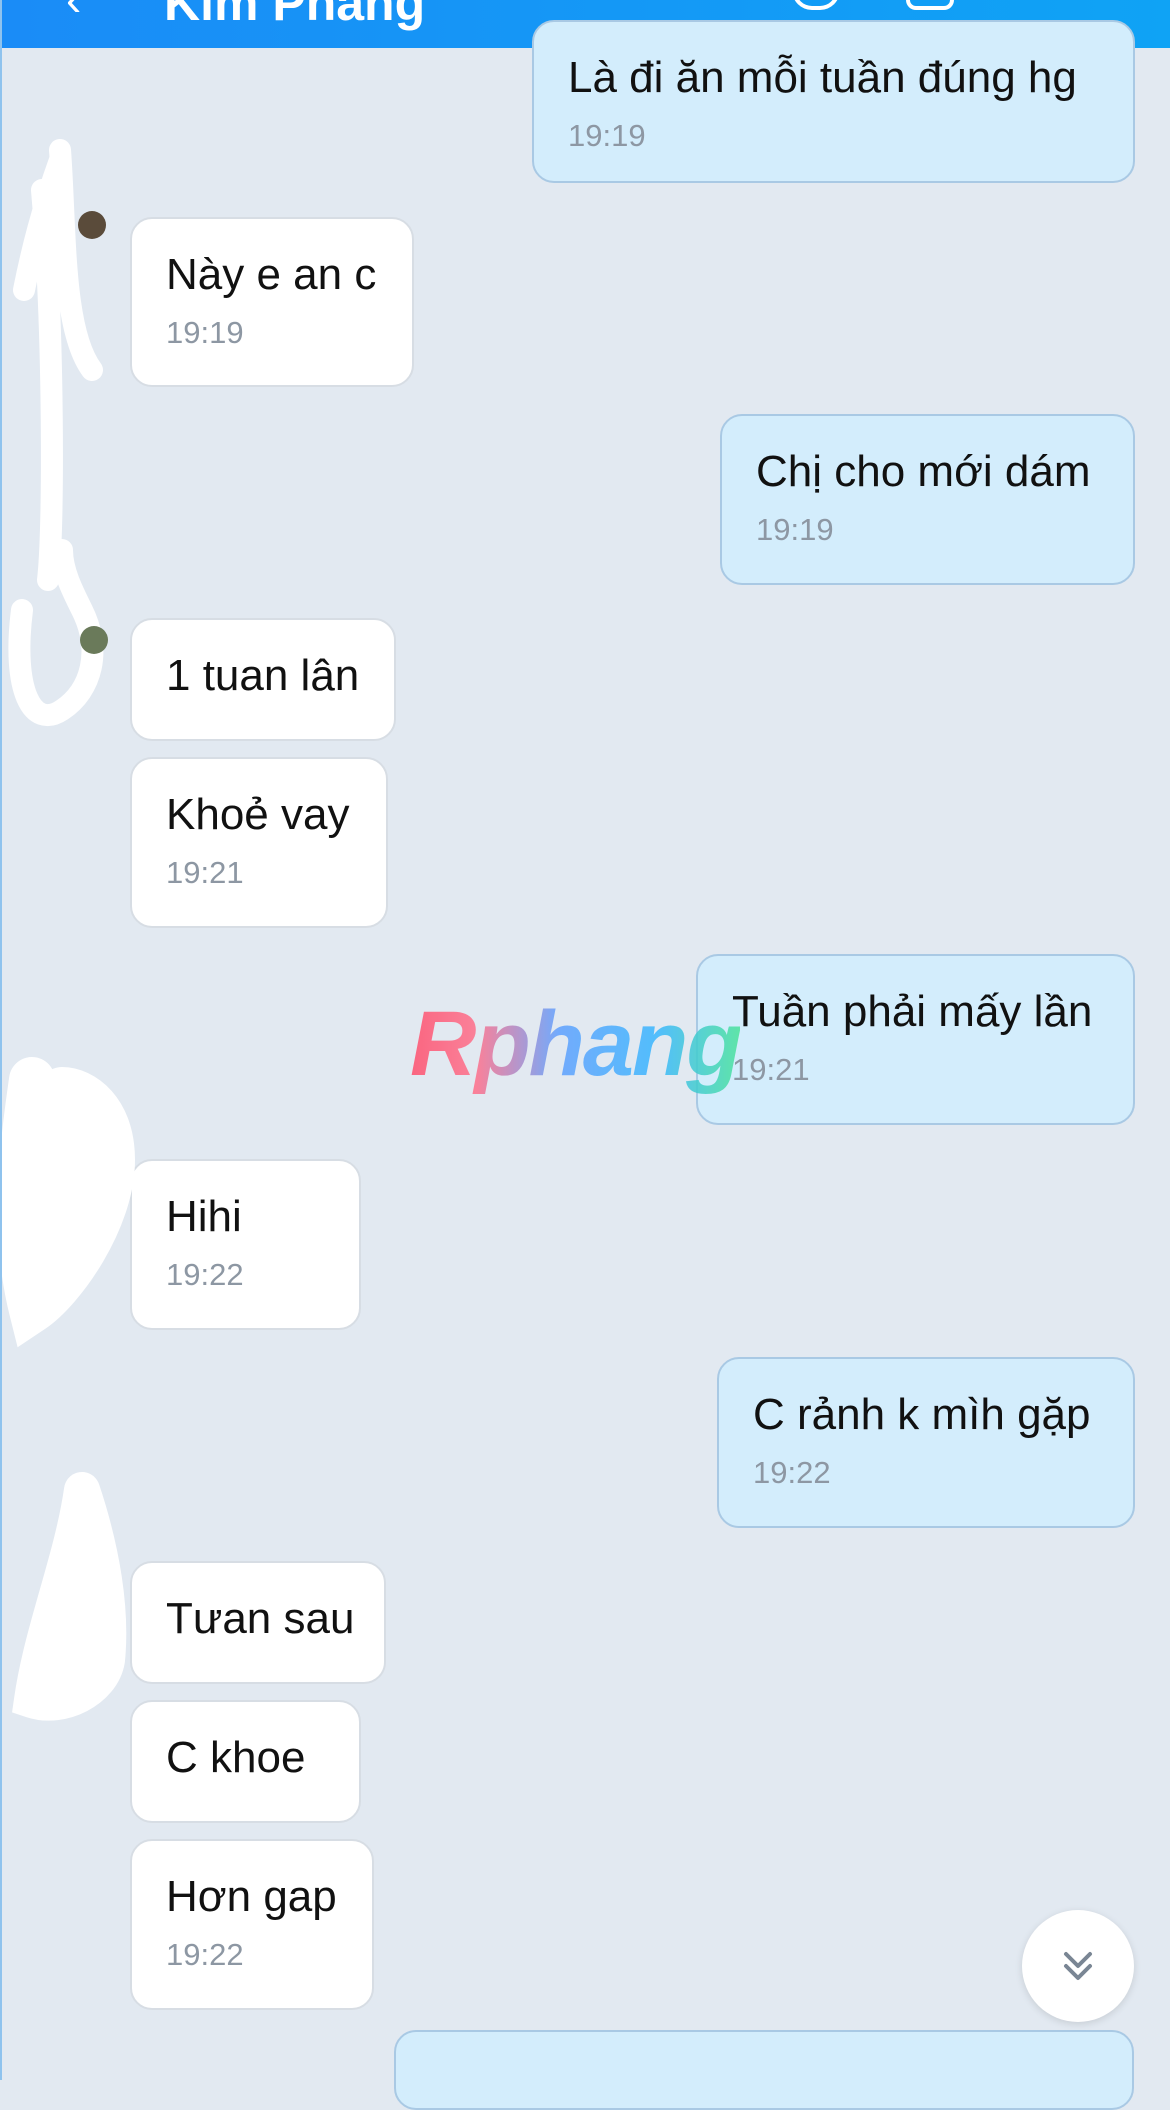 This screenshot has height=2110, width=1170. What do you see at coordinates (576, 1044) in the screenshot?
I see `watermark-logo: Rphang` at bounding box center [576, 1044].